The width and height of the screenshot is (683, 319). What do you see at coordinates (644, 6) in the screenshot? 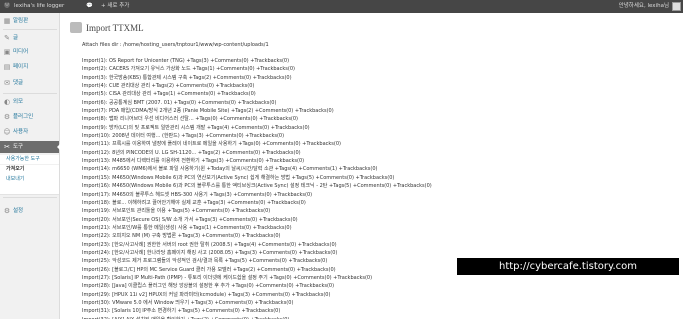
I see `user-greeting: 안녕하세요, lexiha님` at bounding box center [644, 6].